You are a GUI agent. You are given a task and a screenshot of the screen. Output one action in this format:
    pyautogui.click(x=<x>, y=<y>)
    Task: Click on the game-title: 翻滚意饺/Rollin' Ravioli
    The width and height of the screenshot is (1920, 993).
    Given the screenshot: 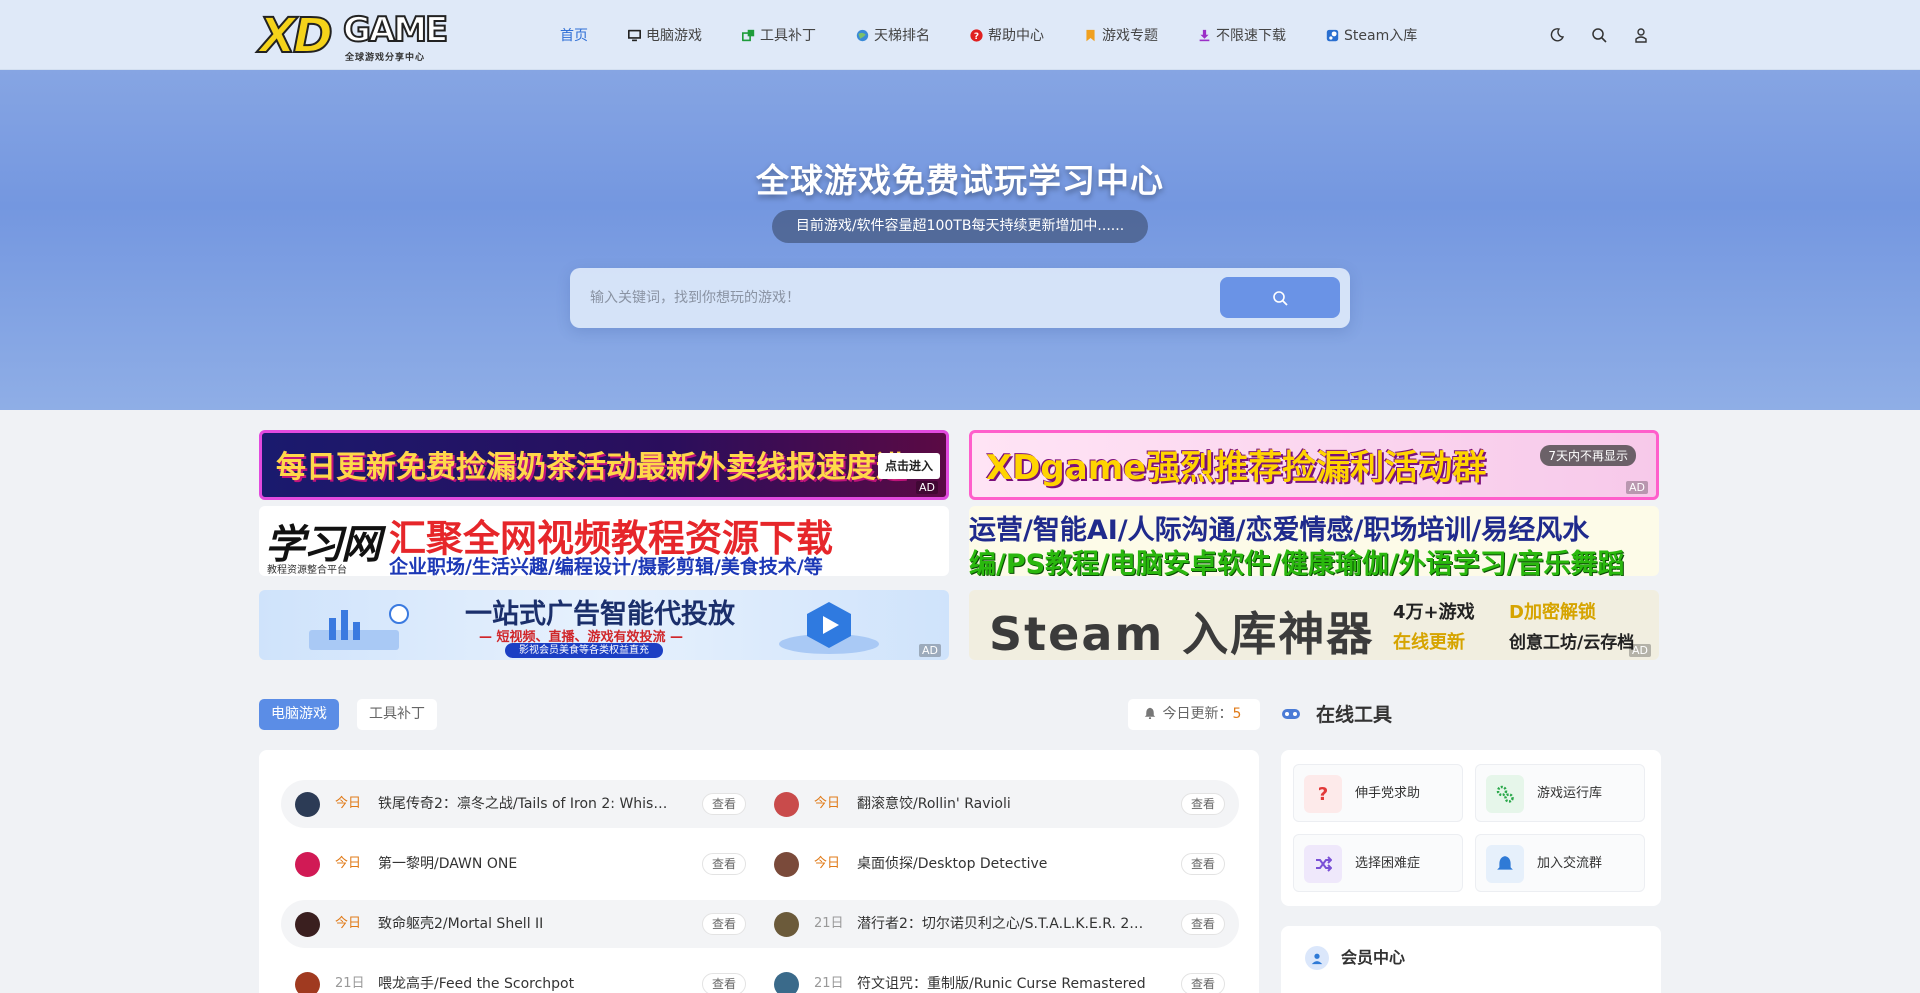 What is the action you would take?
    pyautogui.click(x=1002, y=804)
    